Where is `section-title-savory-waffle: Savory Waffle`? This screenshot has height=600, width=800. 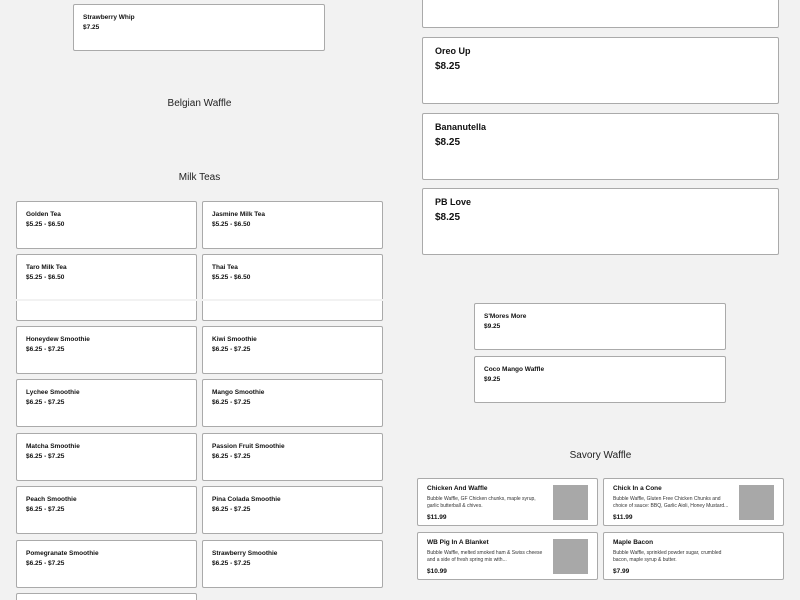
section-title-savory-waffle: Savory Waffle is located at coordinates (600, 455).